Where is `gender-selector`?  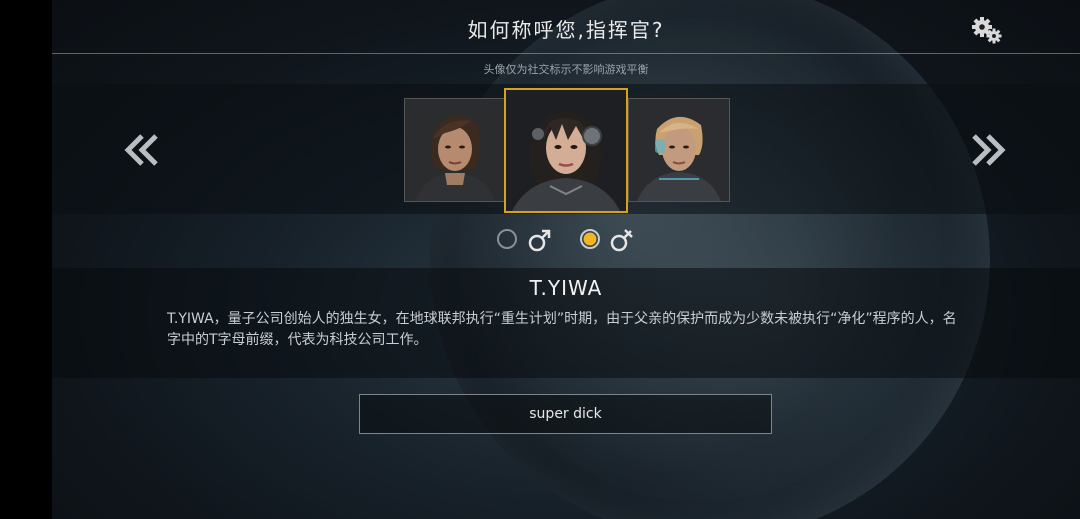
gender-selector is located at coordinates (572, 241).